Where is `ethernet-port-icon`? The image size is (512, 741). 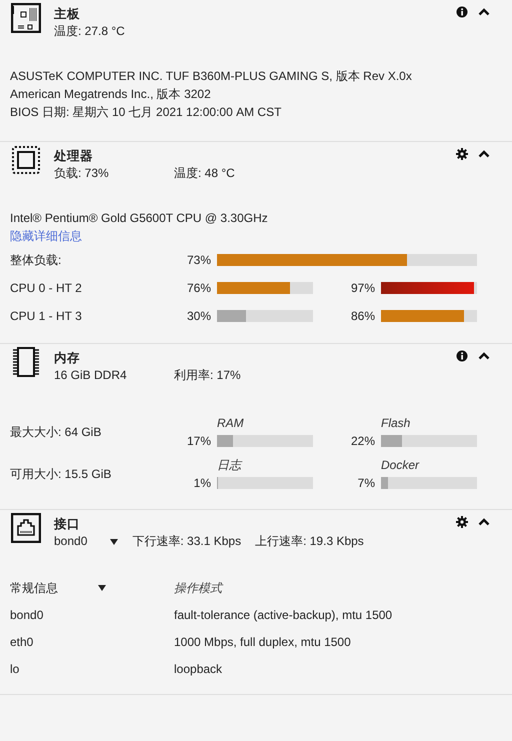
ethernet-port-icon is located at coordinates (26, 528).